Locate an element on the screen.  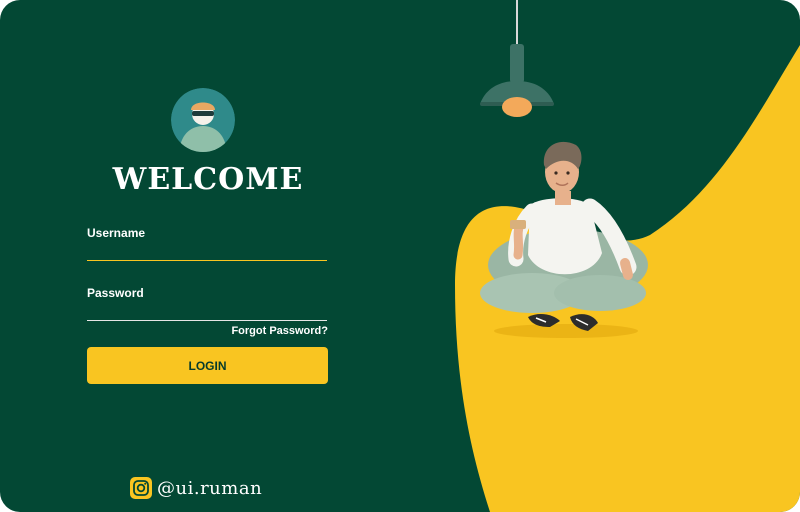
page-title: WELCOME is located at coordinates (208, 179).